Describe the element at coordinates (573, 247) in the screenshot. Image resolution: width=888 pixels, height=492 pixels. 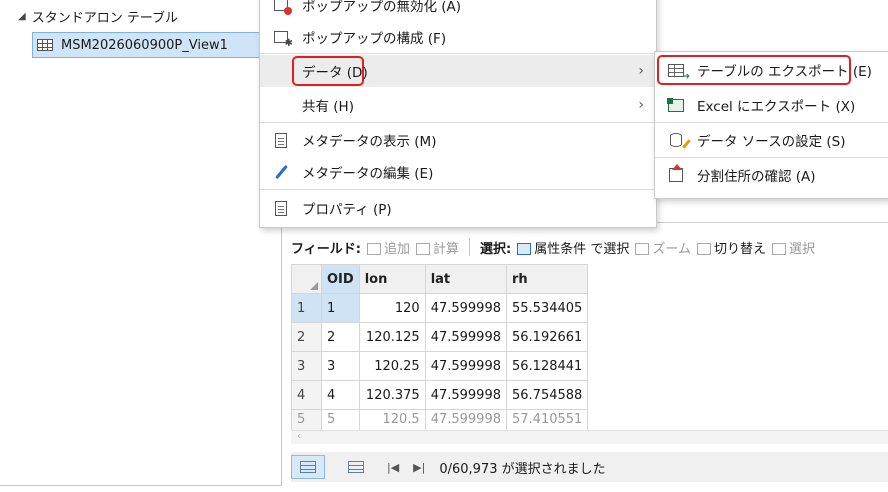
I see `select-by-attribute-button: 属性条件 で選択` at that location.